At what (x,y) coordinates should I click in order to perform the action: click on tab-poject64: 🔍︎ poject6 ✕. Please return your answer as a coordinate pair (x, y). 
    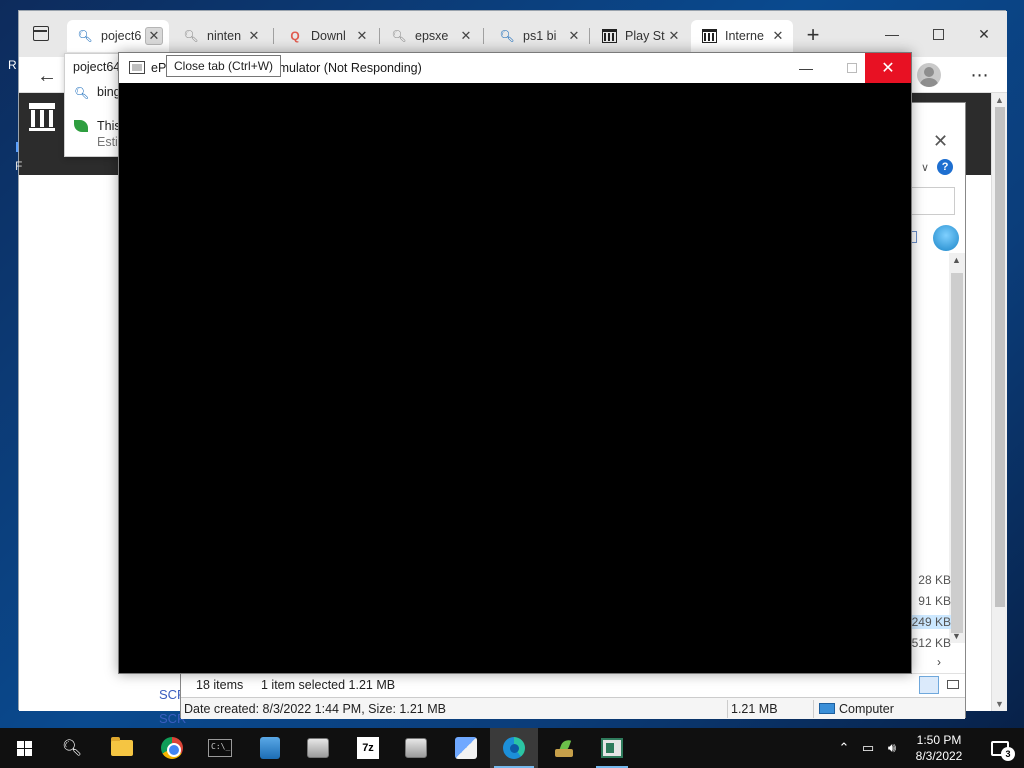
    Looking at the image, I should click on (118, 36).